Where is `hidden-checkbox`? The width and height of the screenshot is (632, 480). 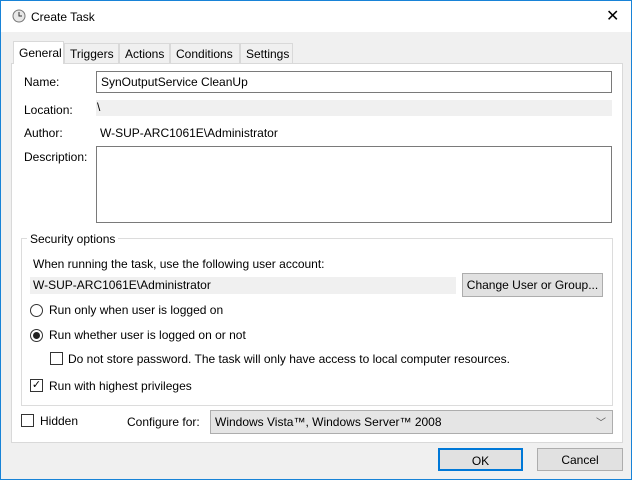
hidden-checkbox is located at coordinates (27, 420).